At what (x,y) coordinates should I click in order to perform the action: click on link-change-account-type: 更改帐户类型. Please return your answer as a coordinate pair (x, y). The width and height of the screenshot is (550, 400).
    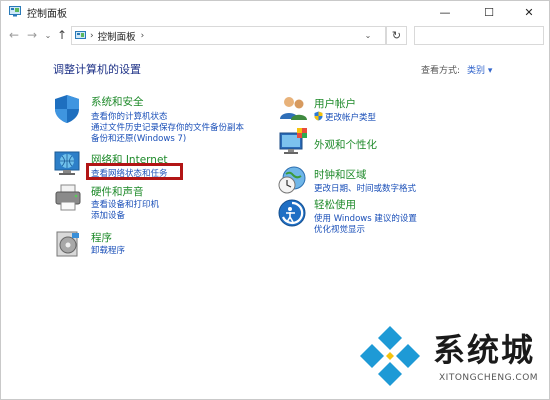
    Looking at the image, I should click on (350, 117).